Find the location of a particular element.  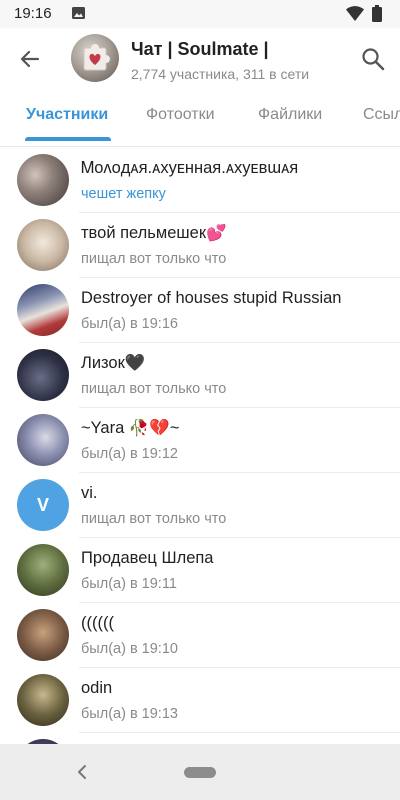

member-status: был(а) в 19:16 is located at coordinates (129, 324).